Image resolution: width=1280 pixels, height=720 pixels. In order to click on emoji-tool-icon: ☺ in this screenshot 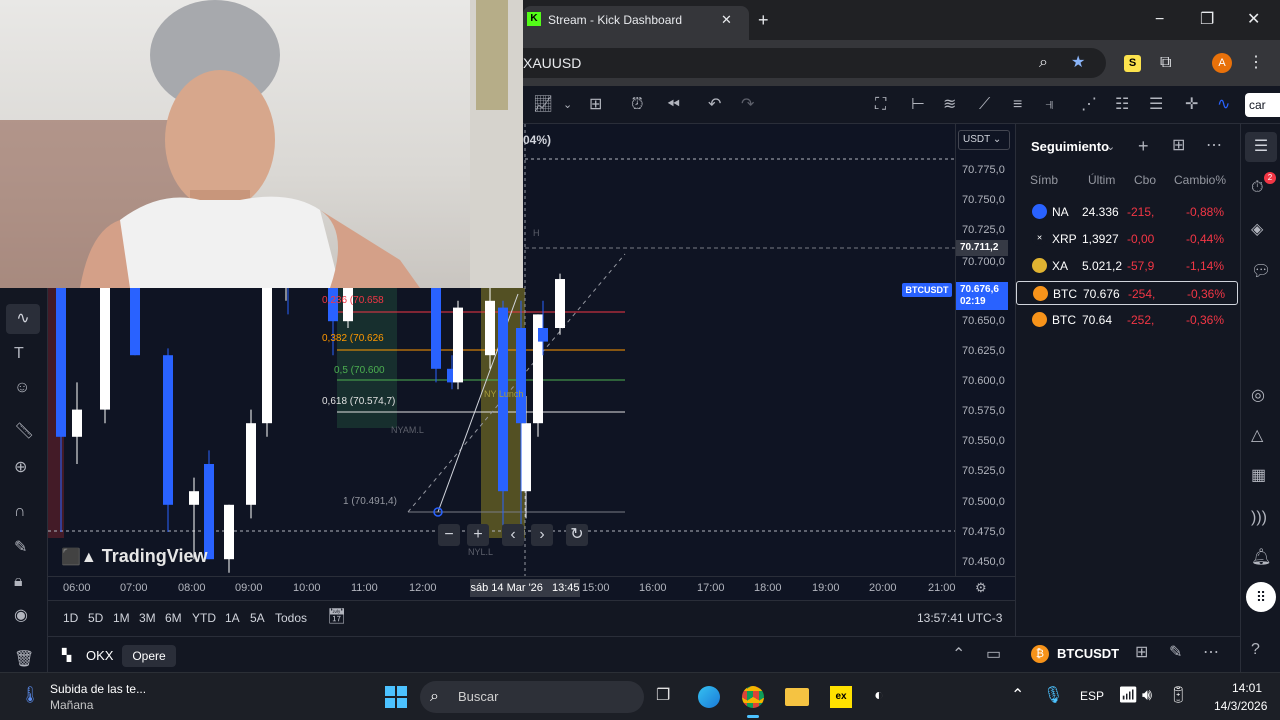, I will do `click(22, 388)`.